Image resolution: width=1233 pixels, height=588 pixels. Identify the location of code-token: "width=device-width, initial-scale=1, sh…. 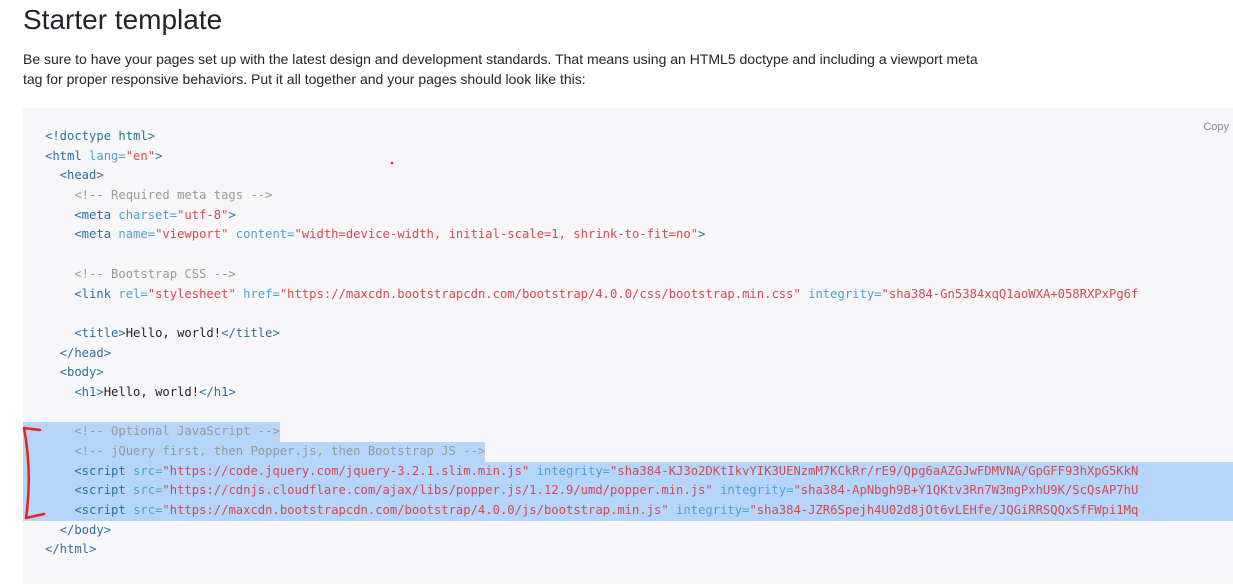
(496, 234).